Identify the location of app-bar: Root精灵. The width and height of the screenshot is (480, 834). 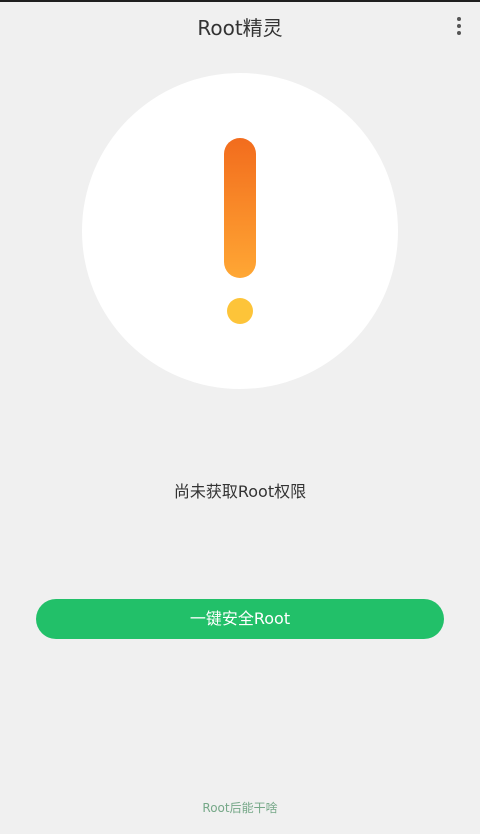
(240, 26).